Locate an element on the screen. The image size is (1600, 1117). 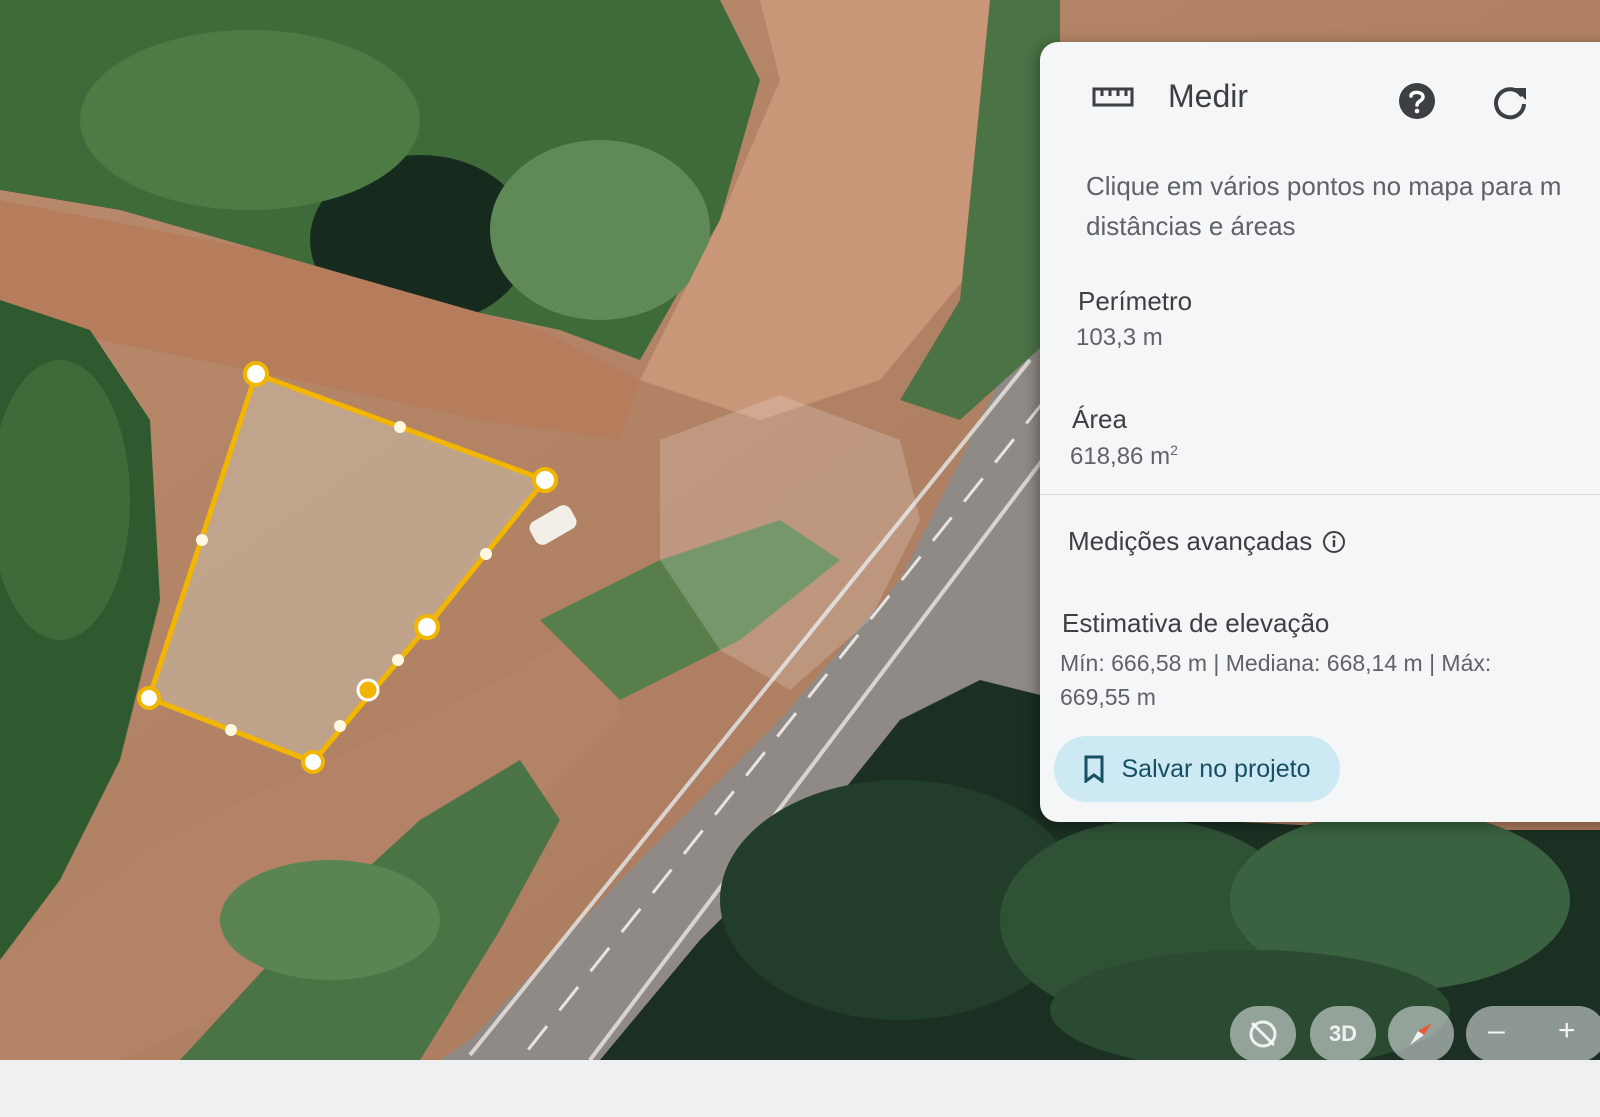
compass-icon is located at coordinates (1421, 1034).